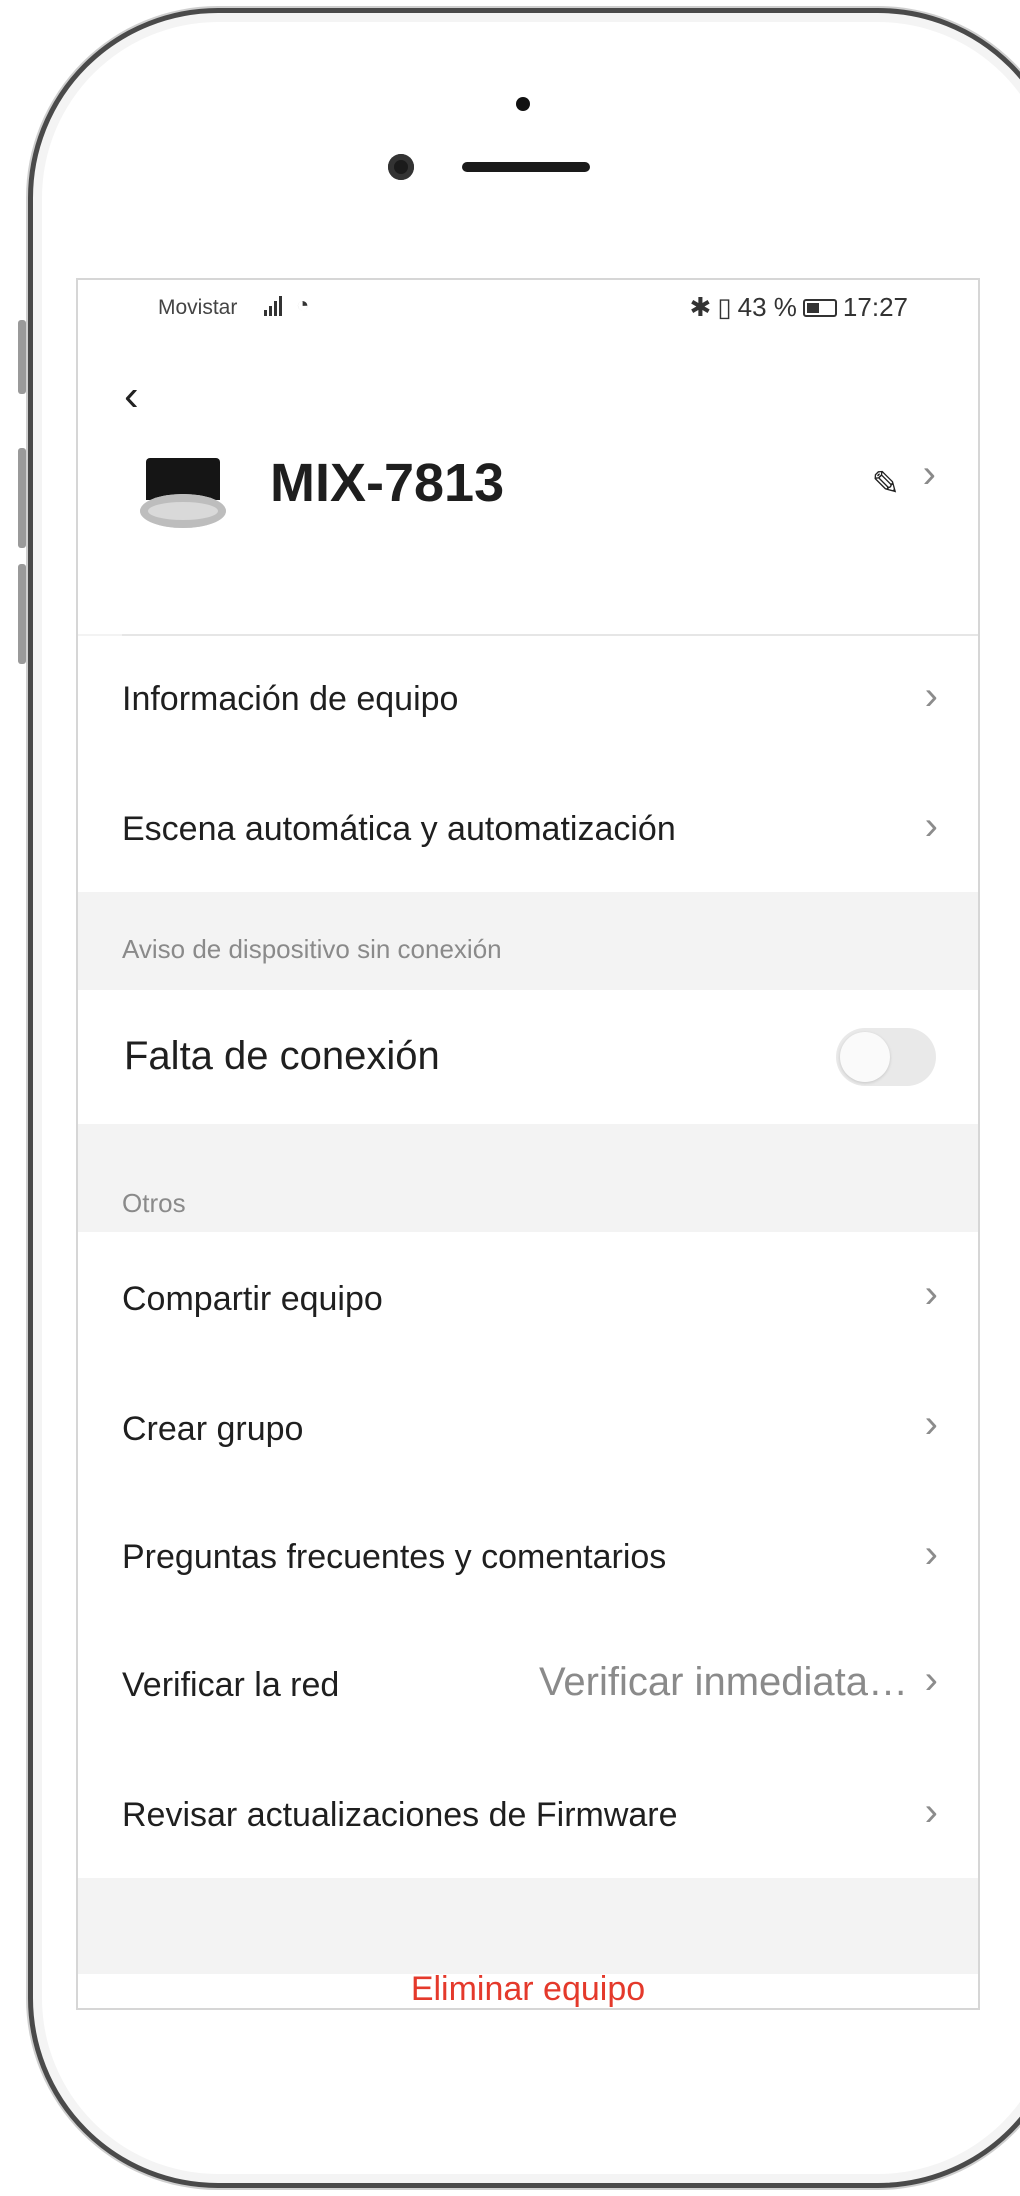 This screenshot has height=2196, width=1020. Describe the element at coordinates (528, 1297) in the screenshot. I see `share-device-item: Compartir equipo ›` at that location.